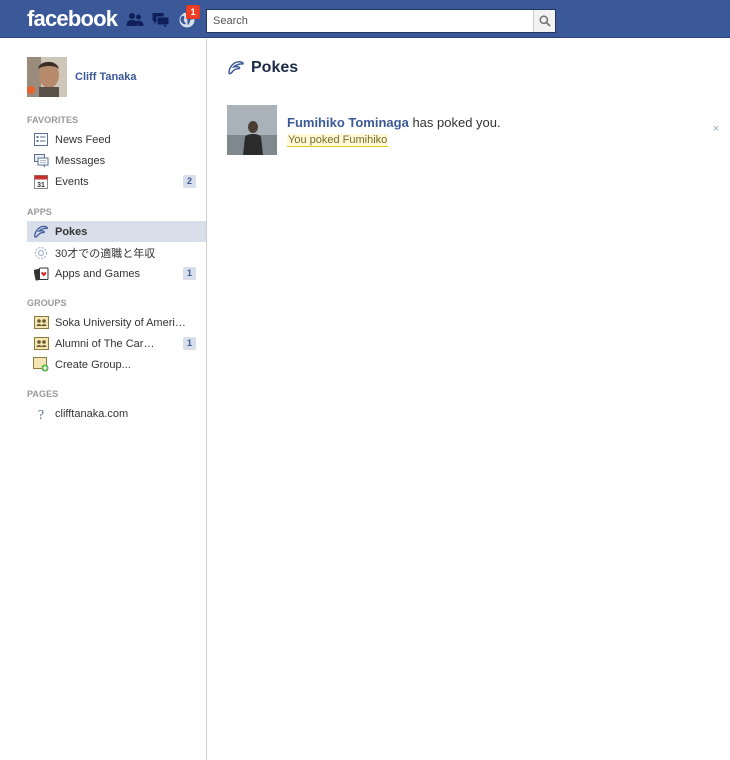  Describe the element at coordinates (189, 181) in the screenshot. I see `events-count-badge: 2` at that location.